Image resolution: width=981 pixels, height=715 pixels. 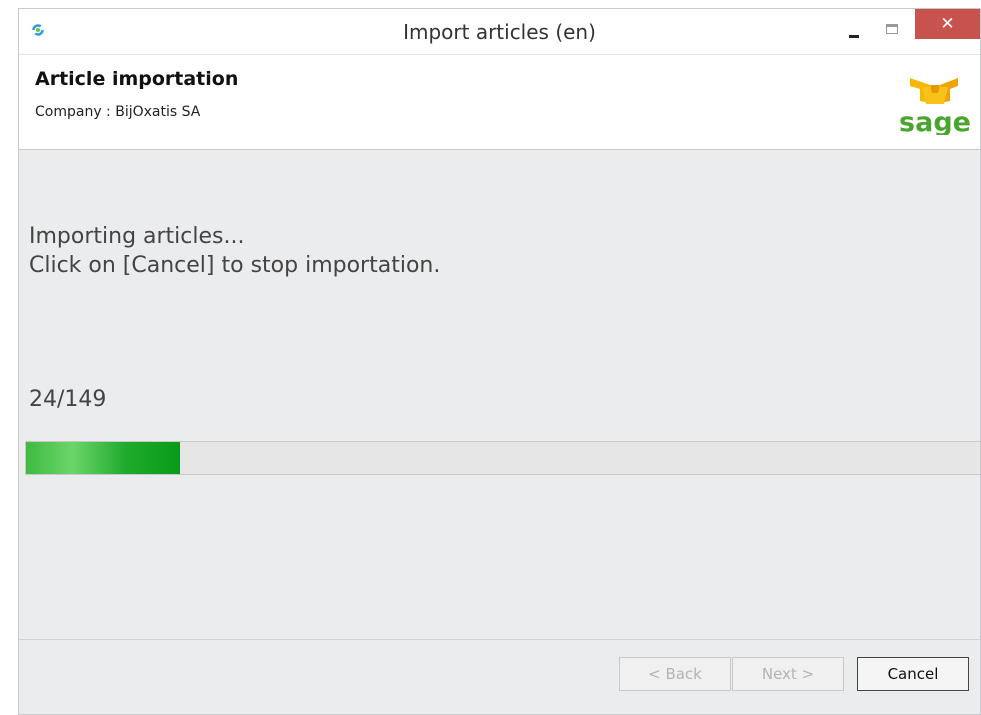 I want to click on maximize-icon, so click(x=892, y=29).